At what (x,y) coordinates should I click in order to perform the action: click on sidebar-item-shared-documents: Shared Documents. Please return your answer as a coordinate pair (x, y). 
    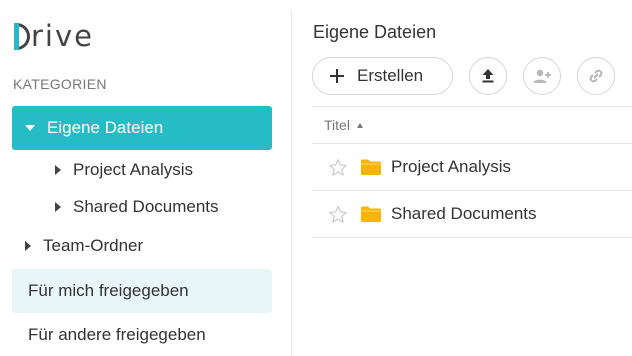
    Looking at the image, I should click on (137, 207).